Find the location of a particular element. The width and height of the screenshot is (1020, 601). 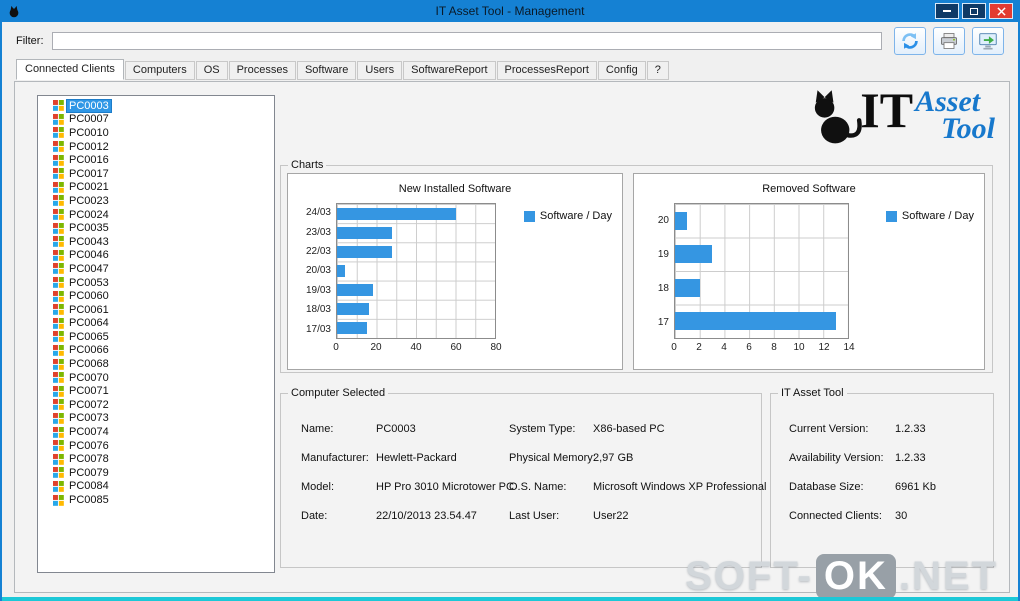

export-icon is located at coordinates (988, 41).